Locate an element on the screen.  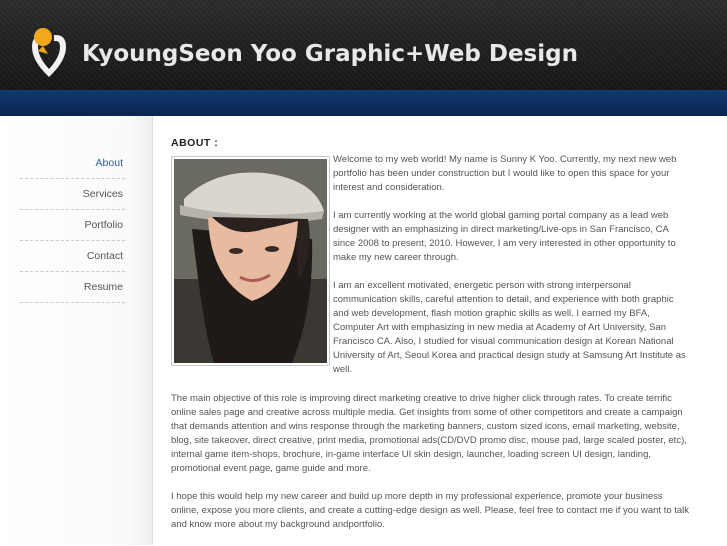
logo-icon is located at coordinates (49, 53).